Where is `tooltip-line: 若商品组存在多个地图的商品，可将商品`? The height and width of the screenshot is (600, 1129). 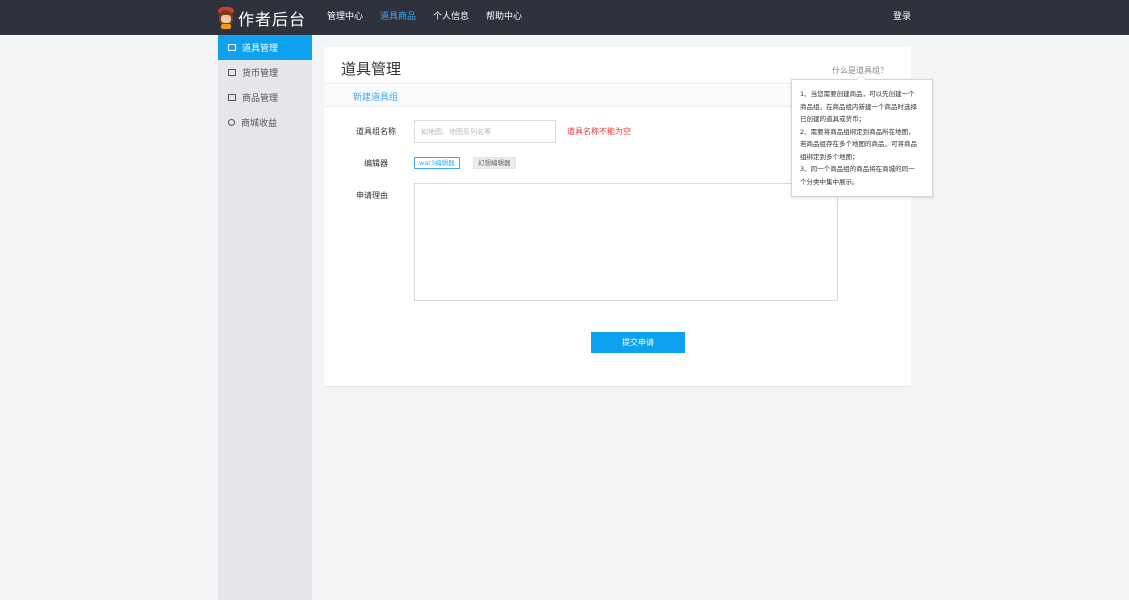 tooltip-line: 若商品组存在多个地图的商品，可将商品 is located at coordinates (858, 144).